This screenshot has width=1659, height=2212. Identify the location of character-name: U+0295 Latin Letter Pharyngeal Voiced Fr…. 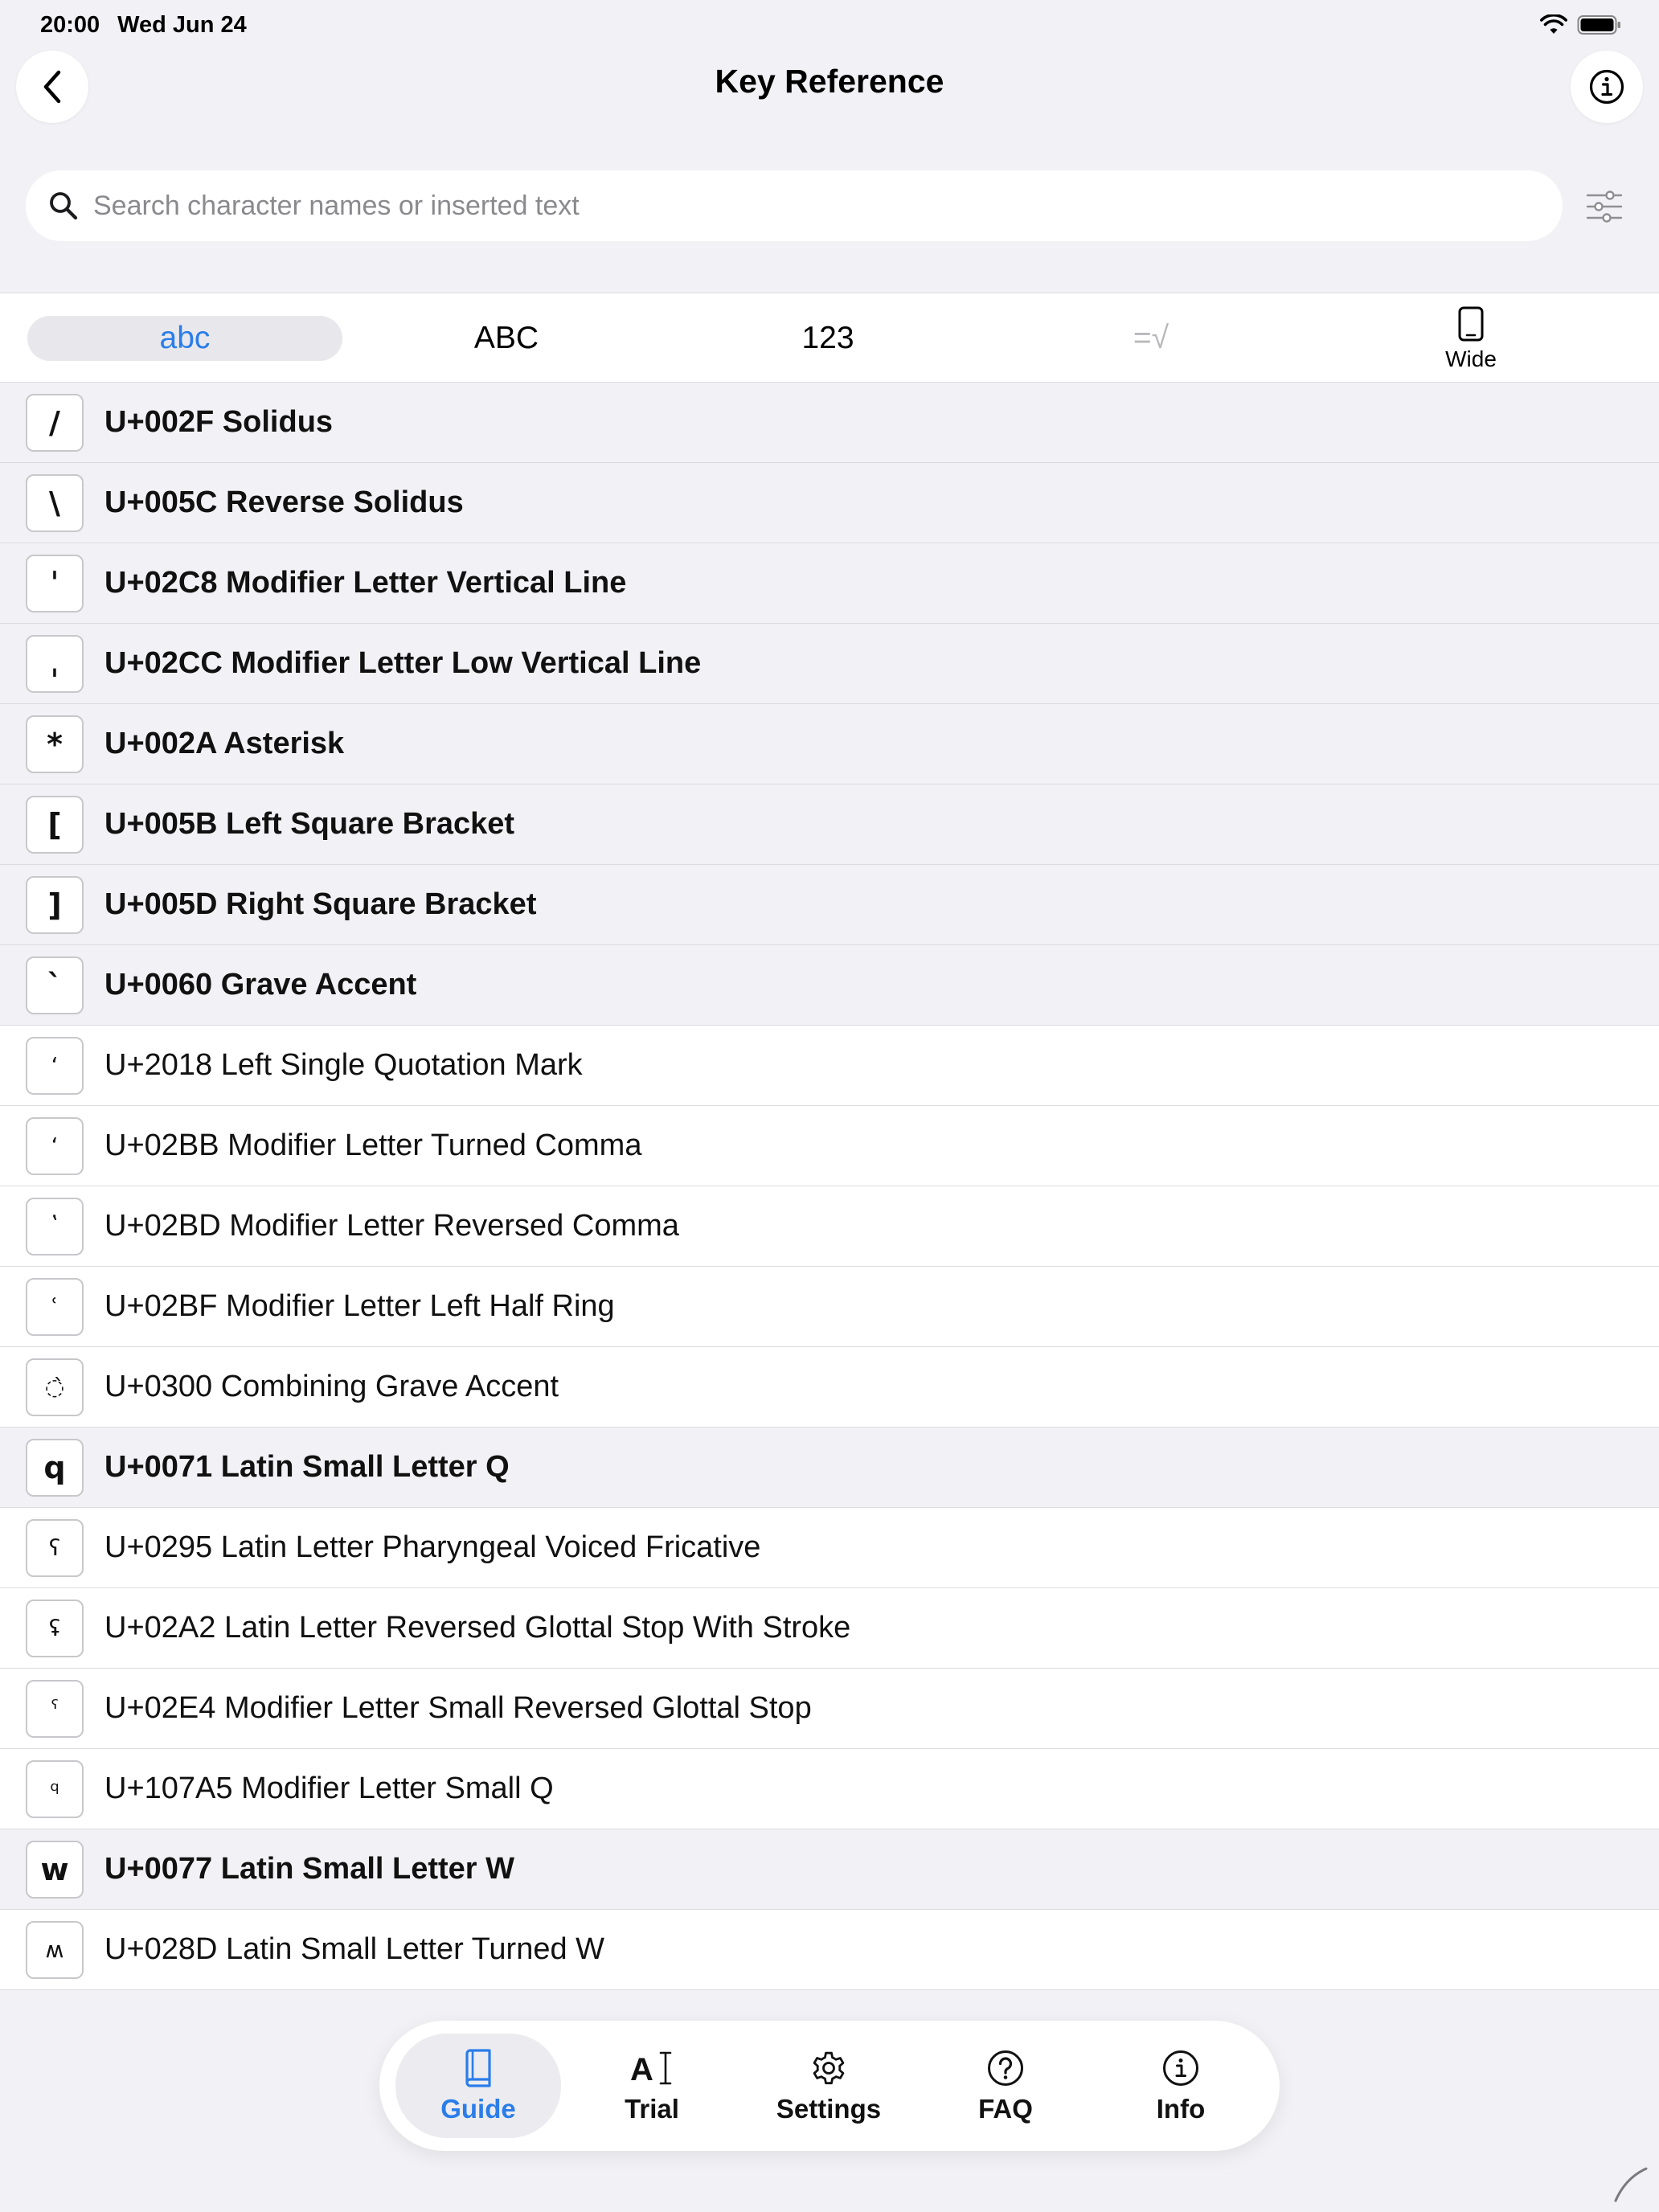
(432, 1547).